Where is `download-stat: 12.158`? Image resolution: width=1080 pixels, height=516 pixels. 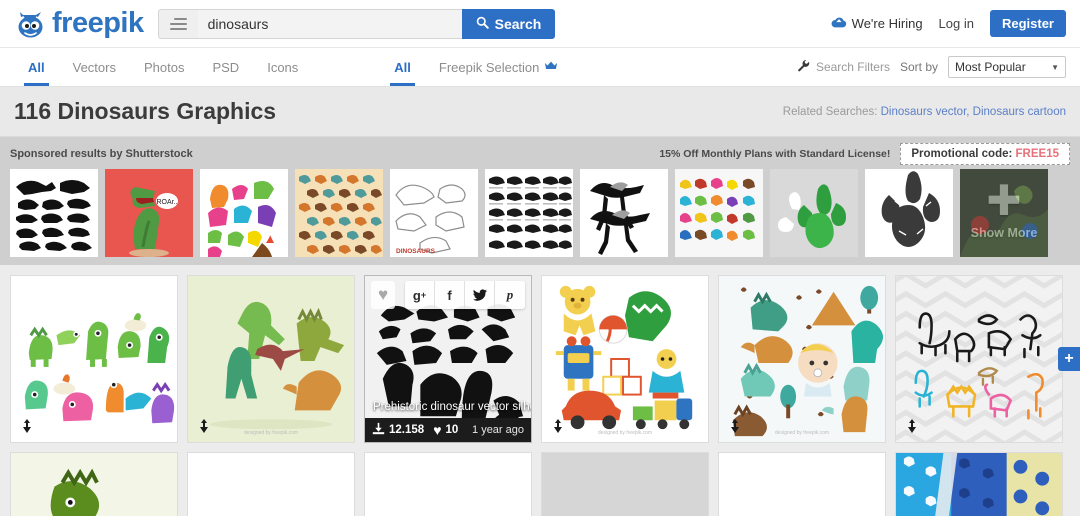 download-stat: 12.158 is located at coordinates (398, 430).